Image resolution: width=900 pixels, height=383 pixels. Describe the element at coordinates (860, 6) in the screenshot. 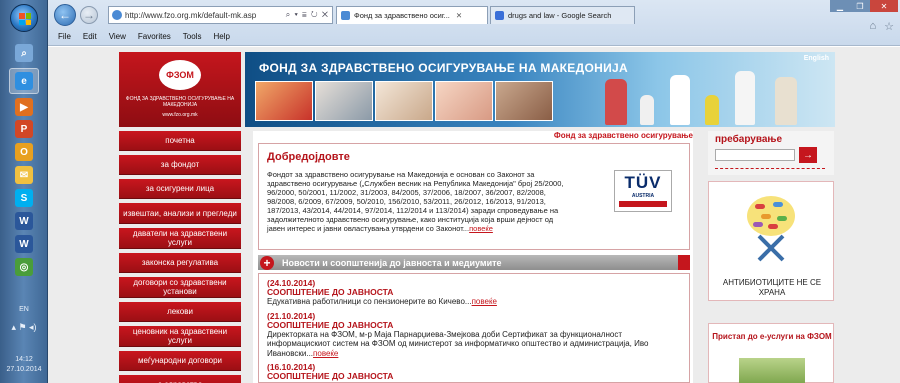

I see `maximize-button: ❐` at that location.